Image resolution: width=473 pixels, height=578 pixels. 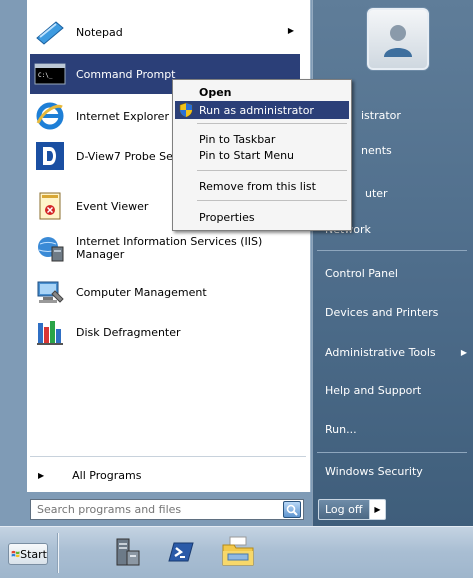 I want to click on context-item-label: Pin to Taskbar, so click(x=237, y=139).